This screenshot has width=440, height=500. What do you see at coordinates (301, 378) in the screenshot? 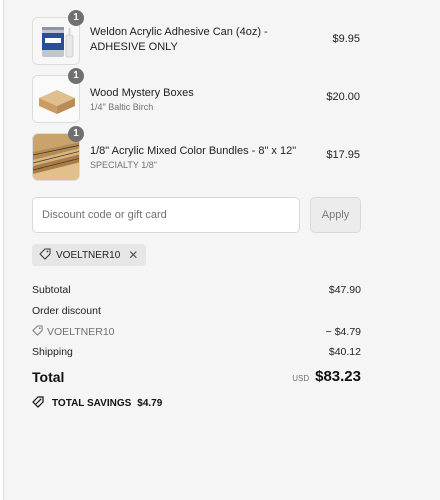
I see `currency-code: USD` at bounding box center [301, 378].